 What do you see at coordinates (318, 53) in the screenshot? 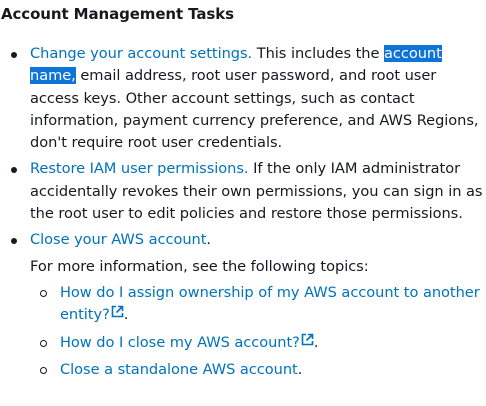
I see `task-text: This includes the` at bounding box center [318, 53].